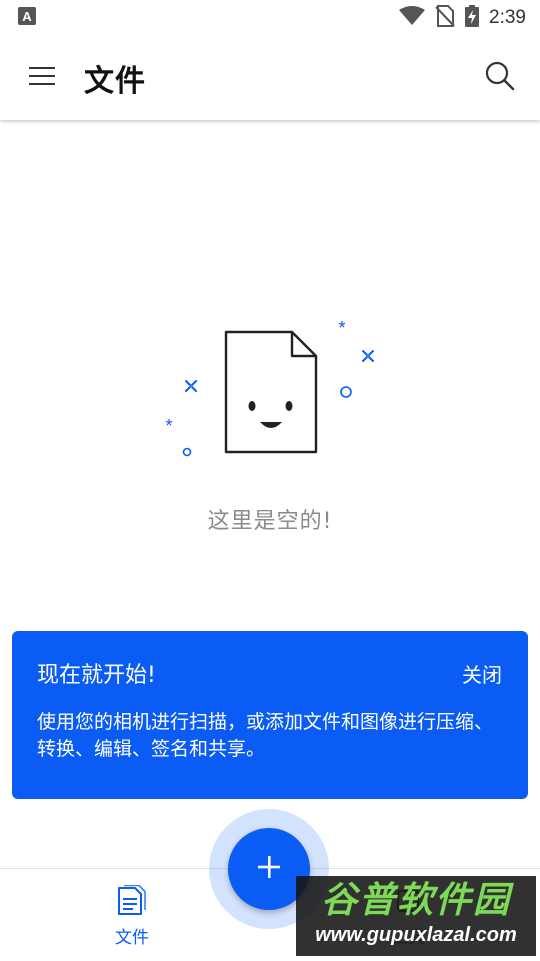 This screenshot has height=961, width=540. What do you see at coordinates (472, 18) in the screenshot?
I see `battery-charging-icon` at bounding box center [472, 18].